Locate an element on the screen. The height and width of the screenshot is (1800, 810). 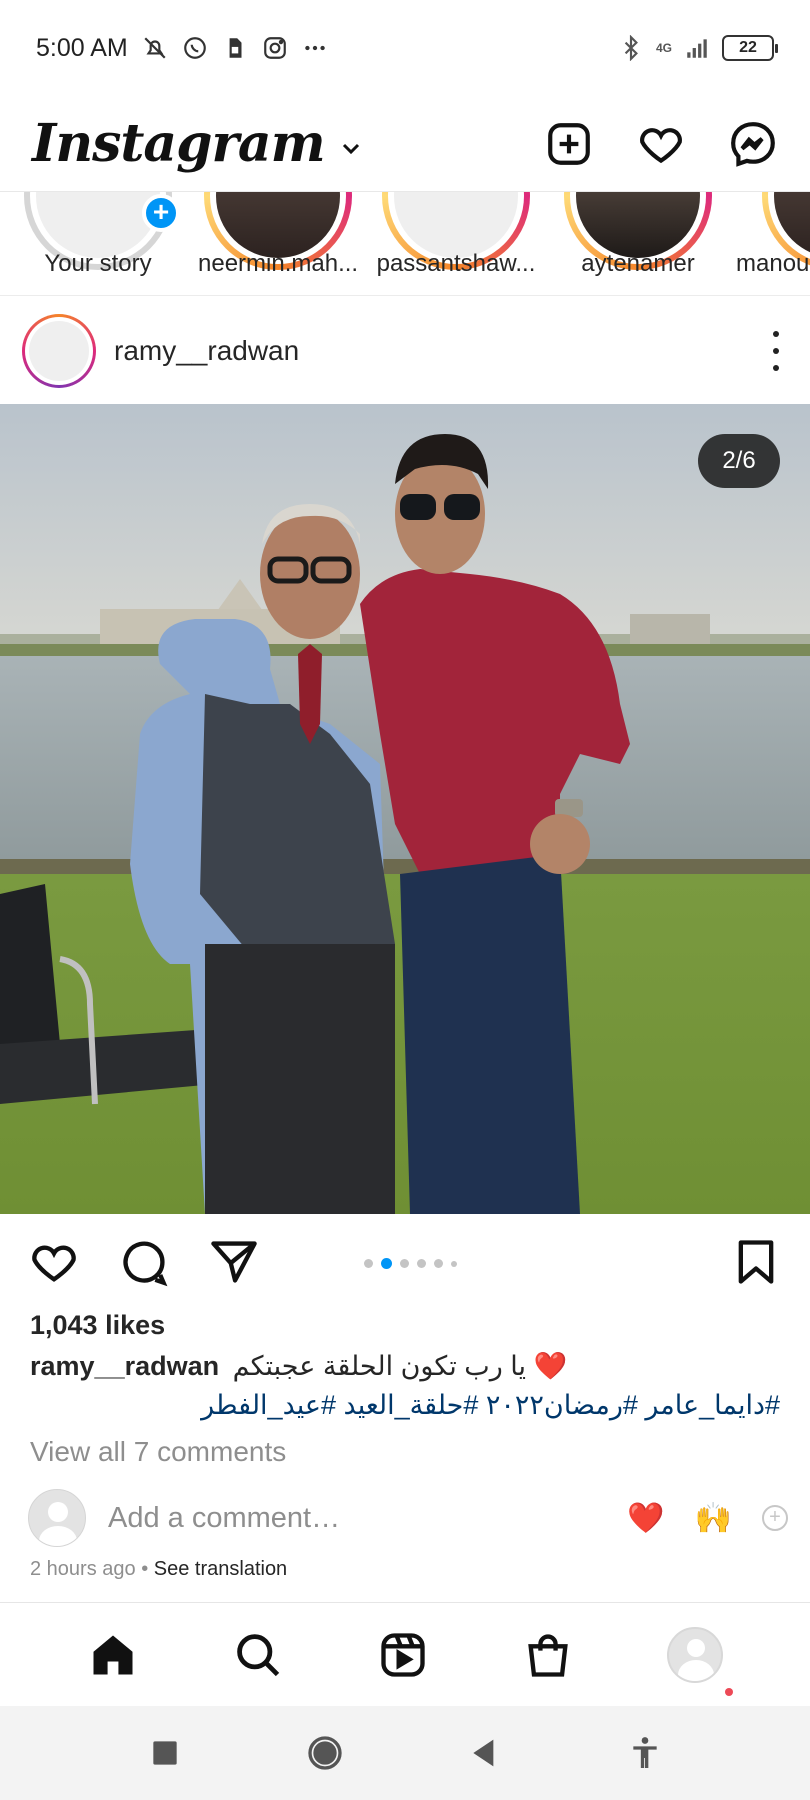
user-avatar is located at coordinates (57, 1518).